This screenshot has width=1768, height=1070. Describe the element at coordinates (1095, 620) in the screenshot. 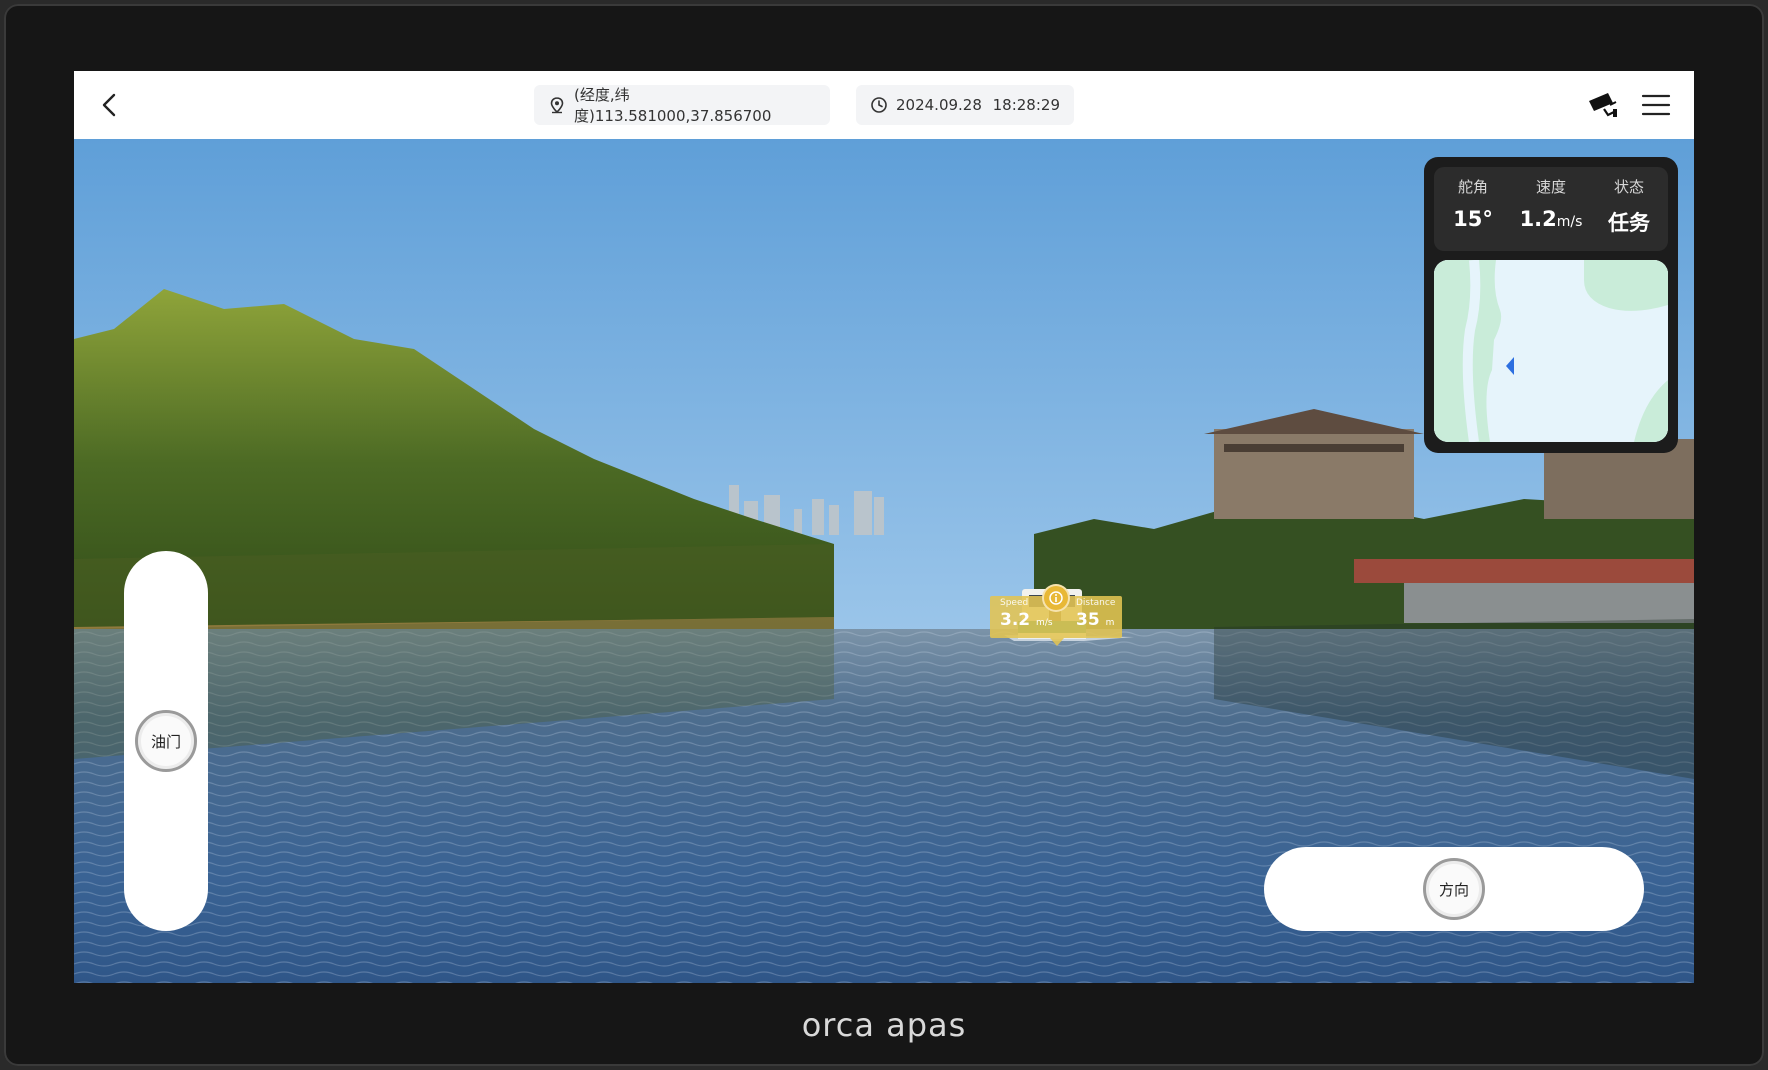

I see `ar-distance-value: 35 m` at that location.